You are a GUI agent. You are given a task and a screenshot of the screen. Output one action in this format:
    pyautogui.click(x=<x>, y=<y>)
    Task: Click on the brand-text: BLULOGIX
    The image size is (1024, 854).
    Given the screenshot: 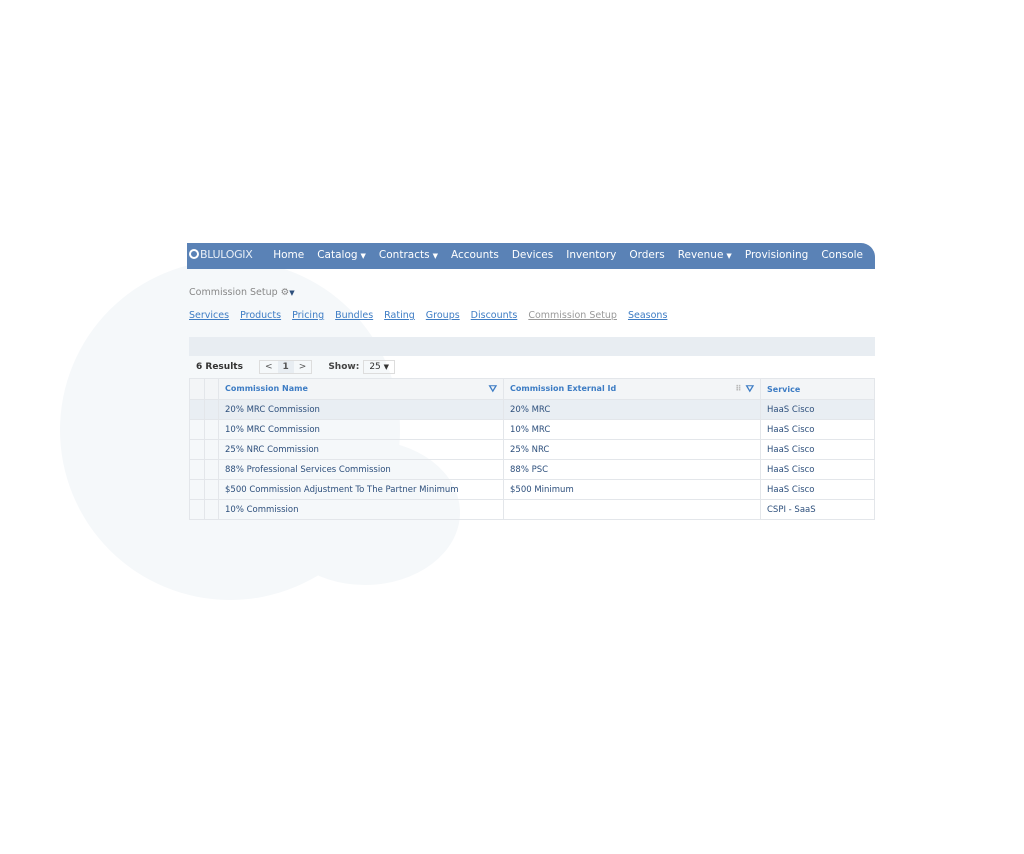 What is the action you would take?
    pyautogui.click(x=226, y=254)
    